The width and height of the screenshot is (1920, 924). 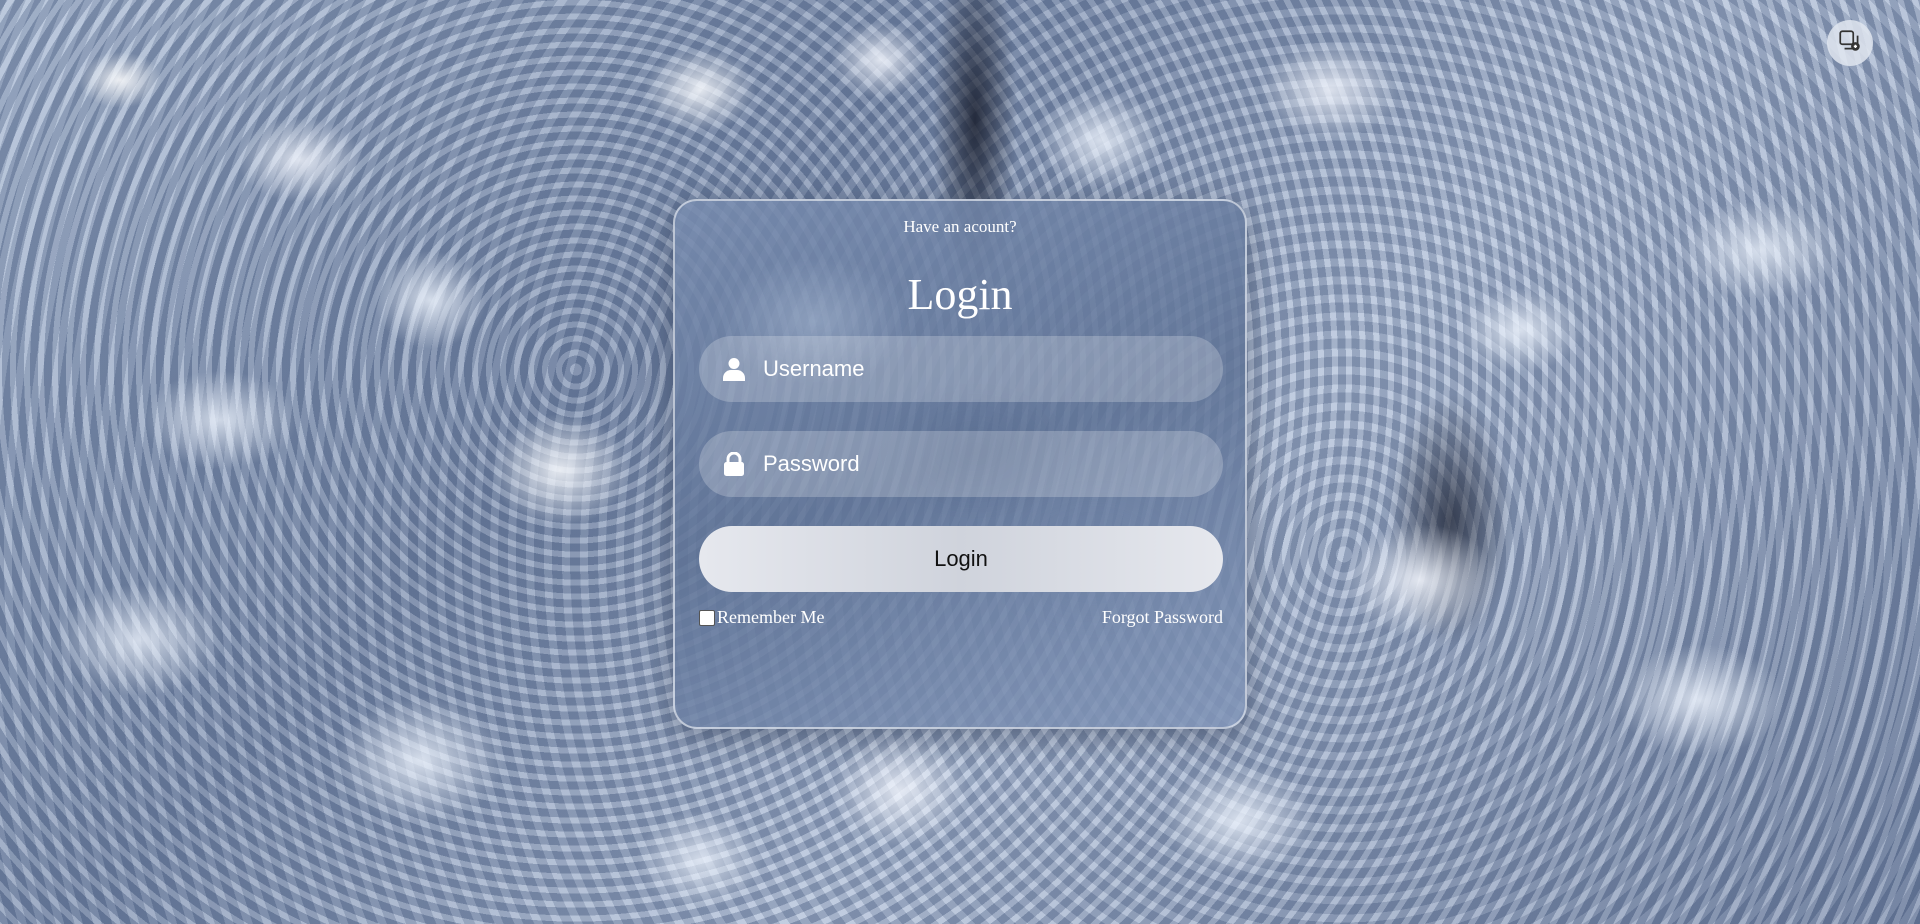 What do you see at coordinates (961, 617) in the screenshot?
I see `login-options: Remember Me Forgot Password` at bounding box center [961, 617].